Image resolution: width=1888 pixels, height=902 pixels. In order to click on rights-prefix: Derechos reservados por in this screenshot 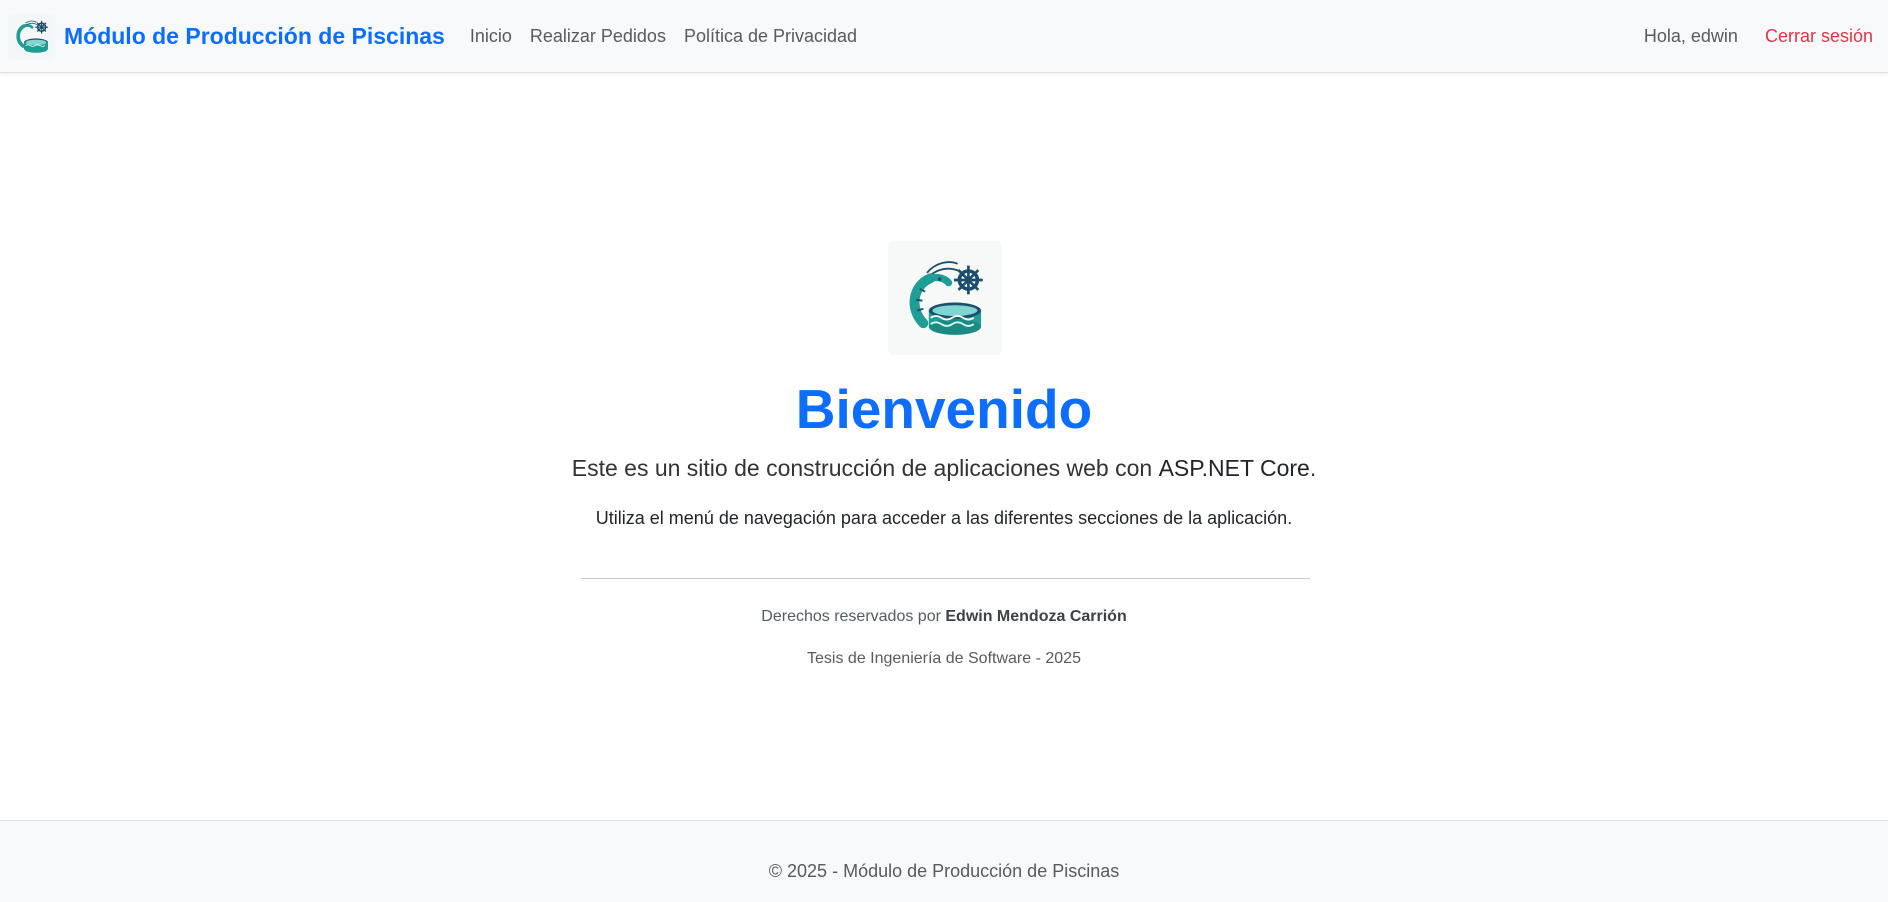, I will do `click(853, 616)`.